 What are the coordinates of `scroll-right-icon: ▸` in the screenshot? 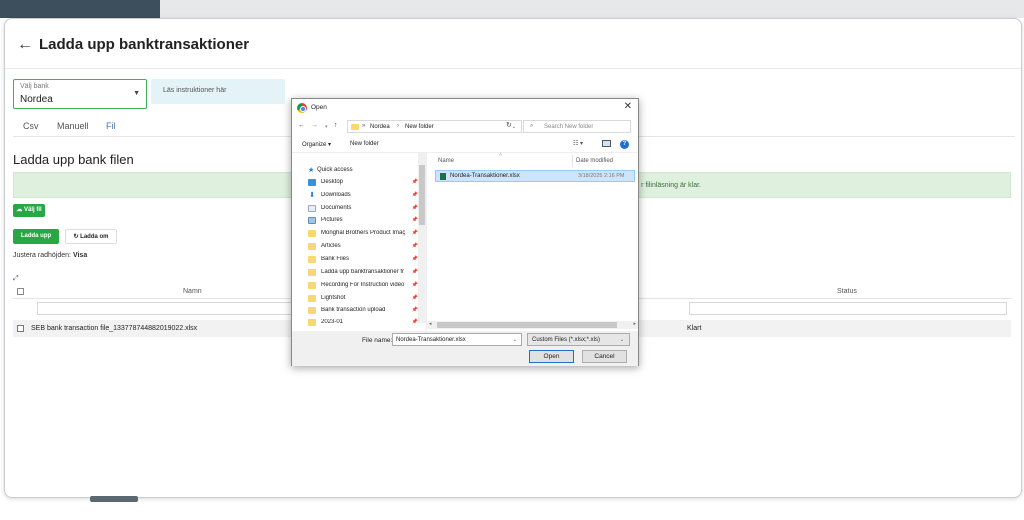 It's located at (634, 324).